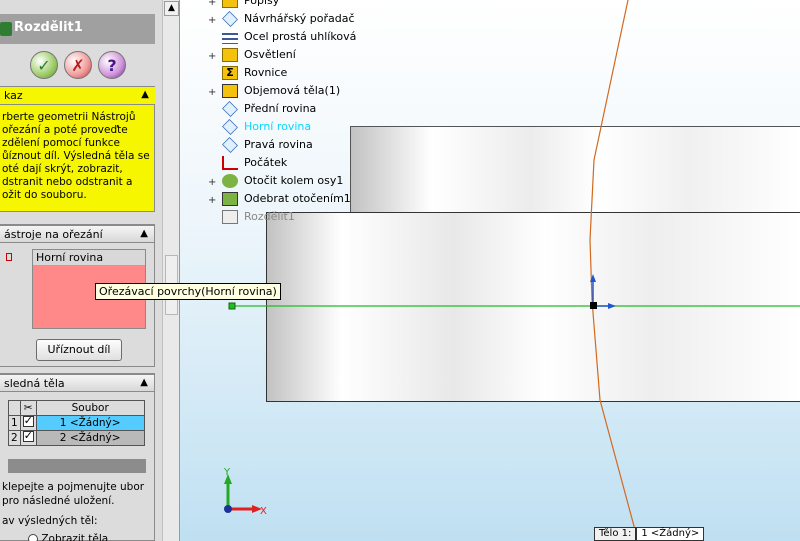 The height and width of the screenshot is (541, 800). Describe the element at coordinates (280, 108) in the screenshot. I see `tree-item-label: Přední rovina` at that location.